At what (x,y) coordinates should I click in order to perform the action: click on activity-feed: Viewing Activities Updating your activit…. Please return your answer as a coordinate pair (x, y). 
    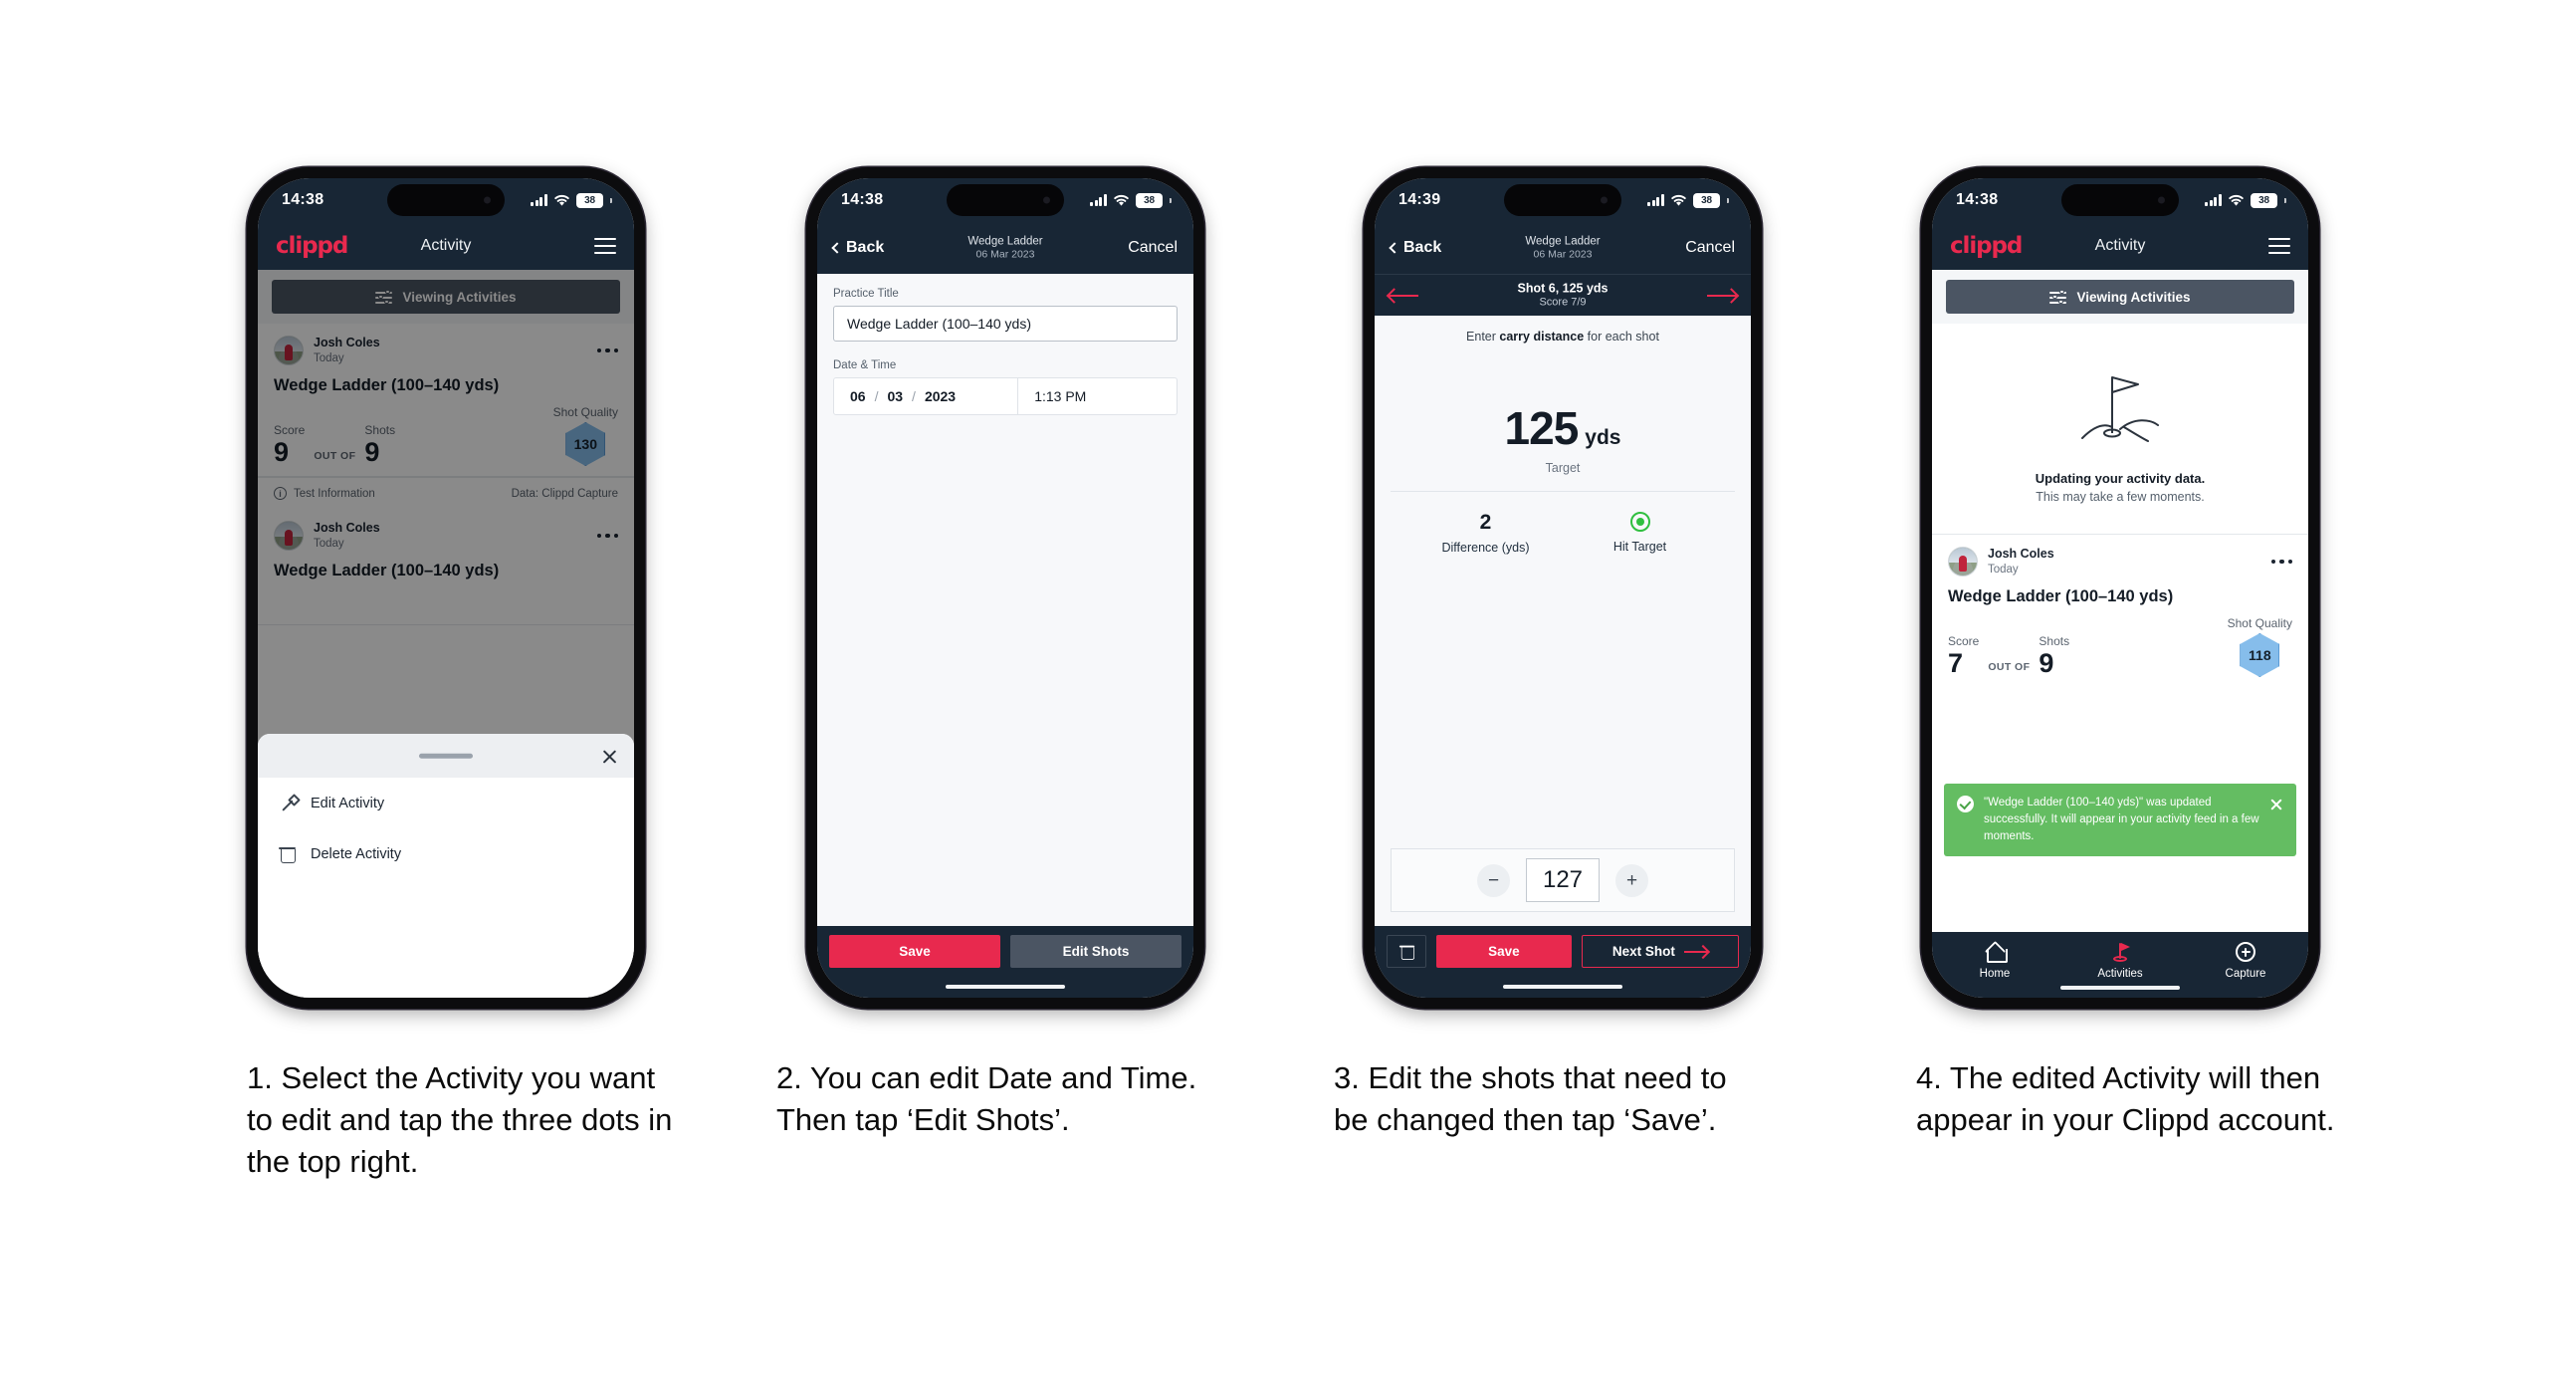
    Looking at the image, I should click on (2120, 601).